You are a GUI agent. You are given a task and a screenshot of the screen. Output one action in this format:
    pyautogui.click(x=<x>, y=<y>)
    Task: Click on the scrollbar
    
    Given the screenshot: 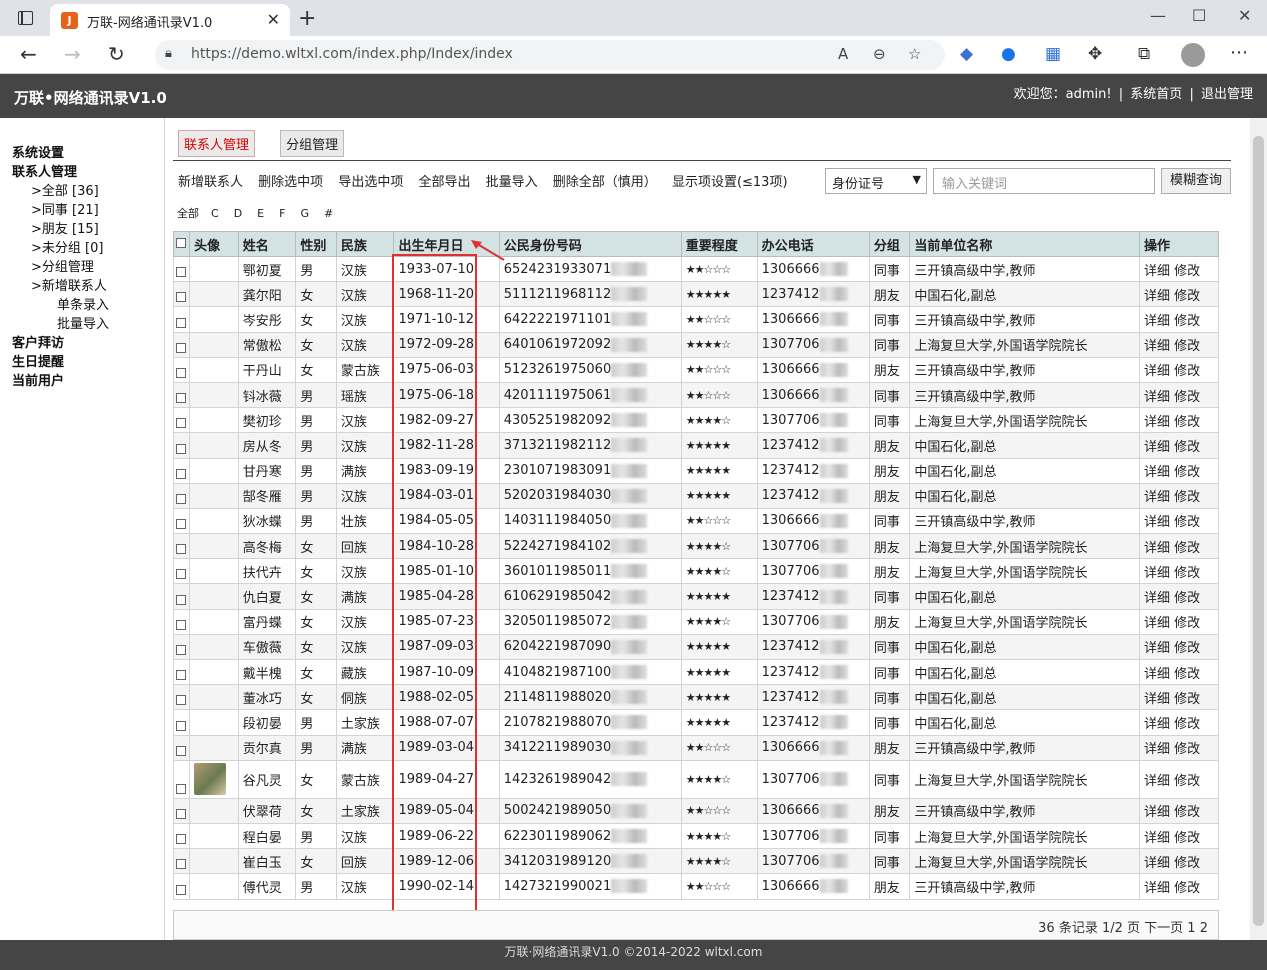 What is the action you would take?
    pyautogui.click(x=1258, y=529)
    